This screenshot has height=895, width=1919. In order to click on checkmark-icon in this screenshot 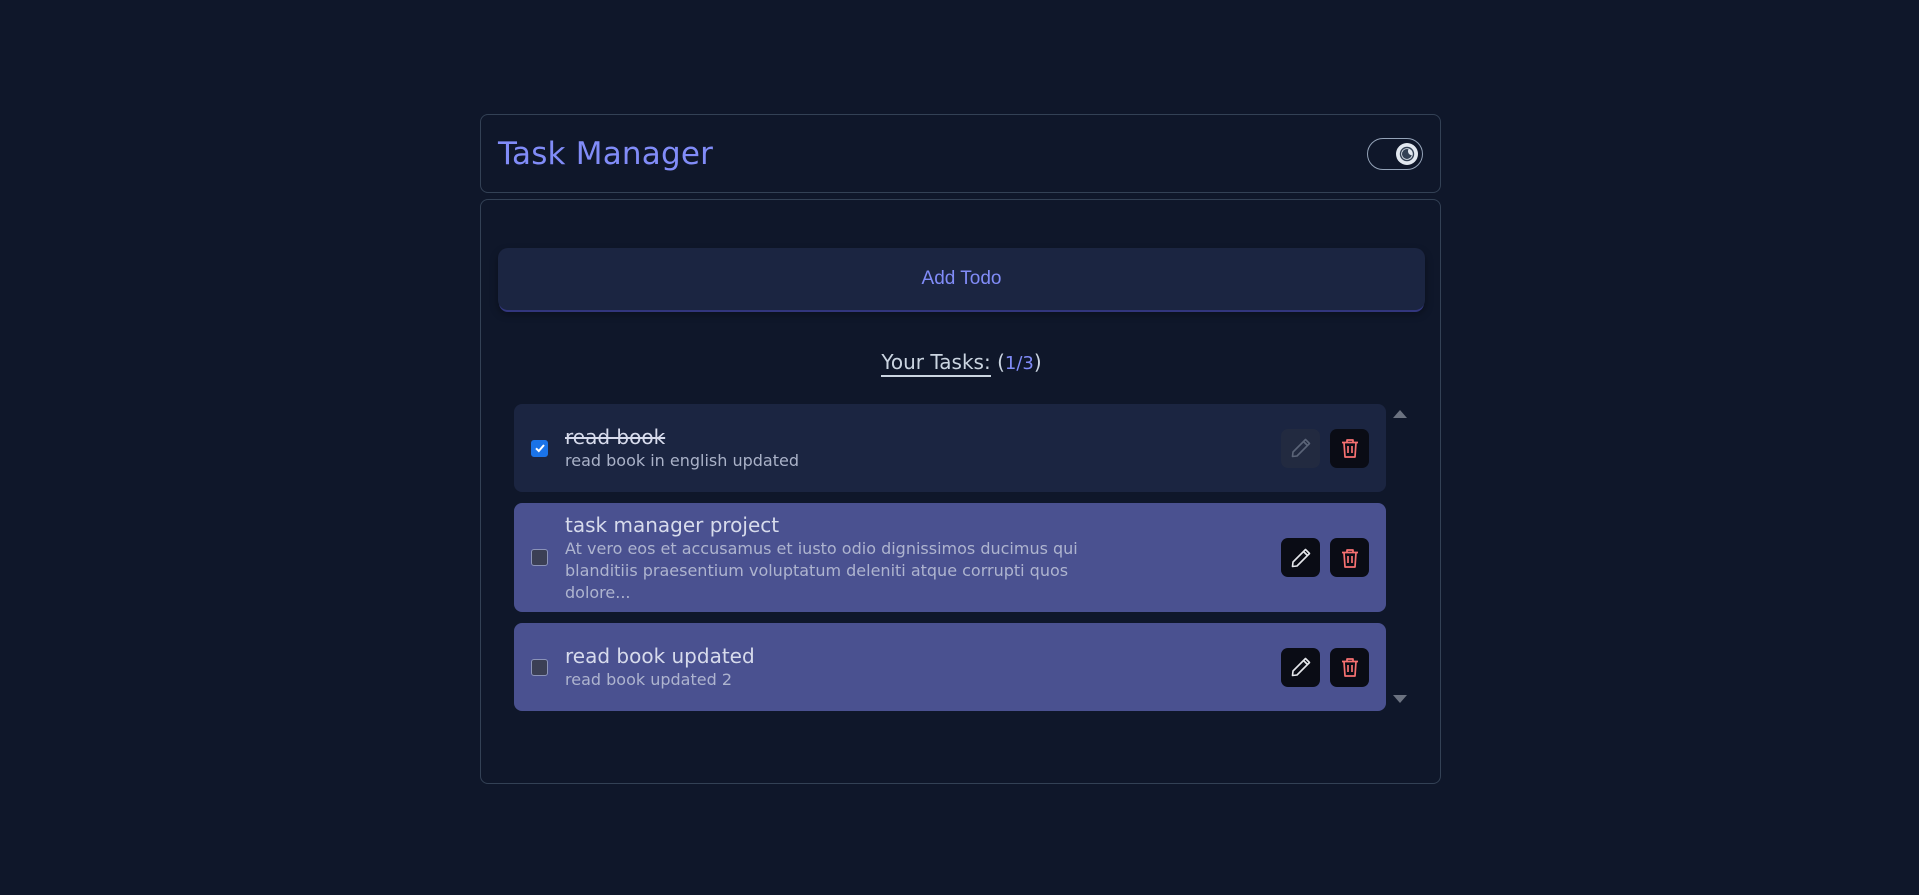, I will do `click(539, 448)`.